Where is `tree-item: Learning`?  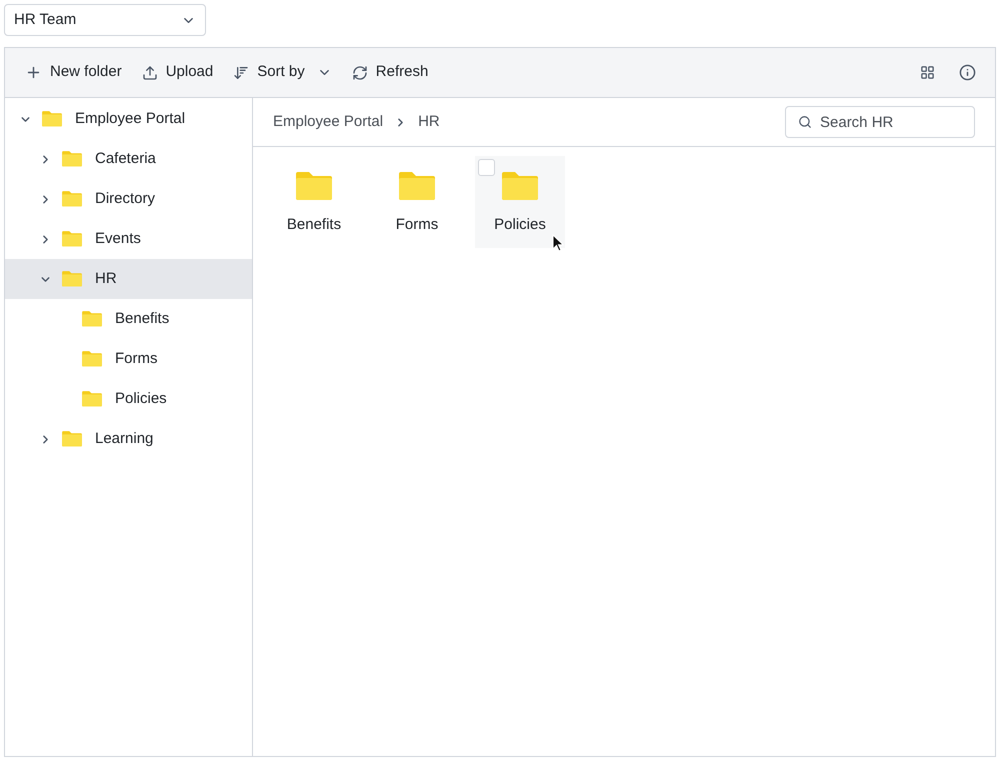
tree-item: Learning is located at coordinates (128, 439).